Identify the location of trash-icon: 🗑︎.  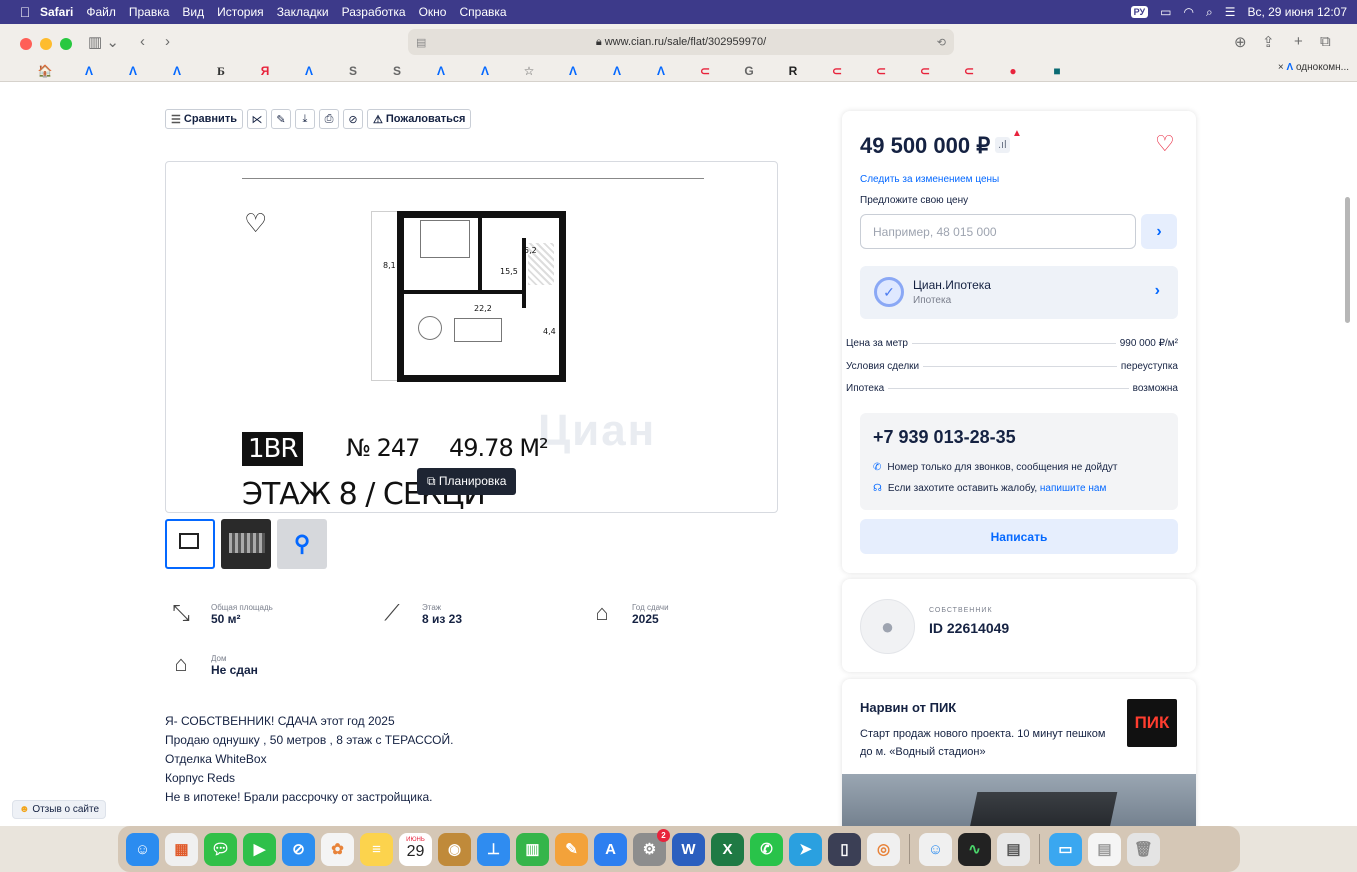
(1143, 849).